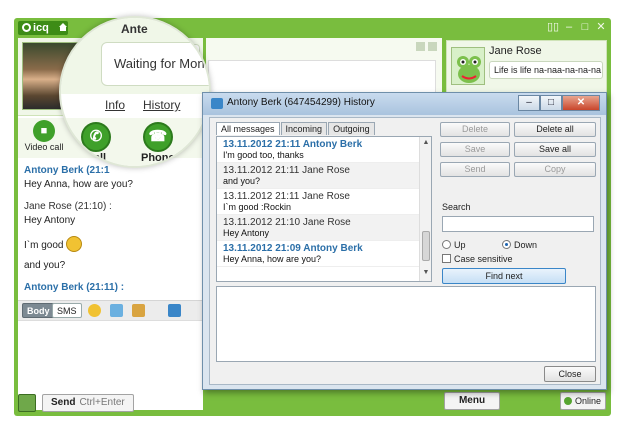 Image resolution: width=627 pixels, height=434 pixels. Describe the element at coordinates (475, 149) in the screenshot. I see `save-button: Save` at that location.